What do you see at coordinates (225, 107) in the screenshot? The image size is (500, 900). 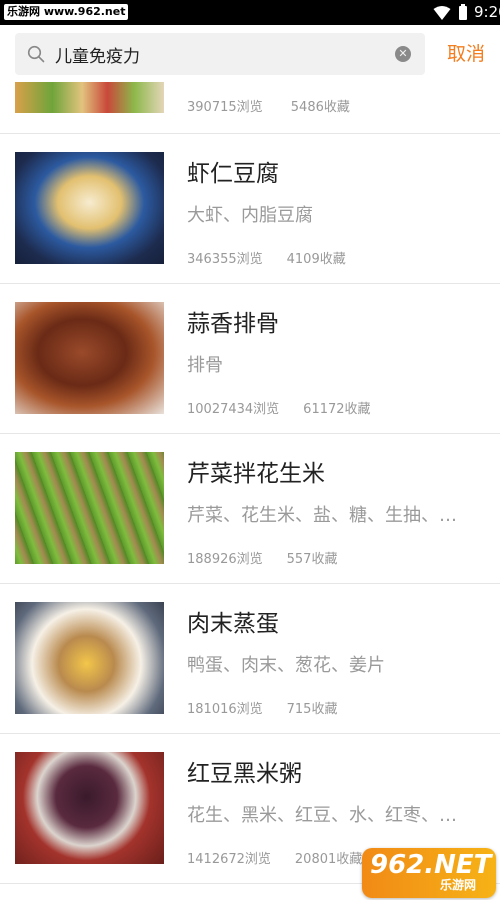 I see `view-count: 390715浏览` at bounding box center [225, 107].